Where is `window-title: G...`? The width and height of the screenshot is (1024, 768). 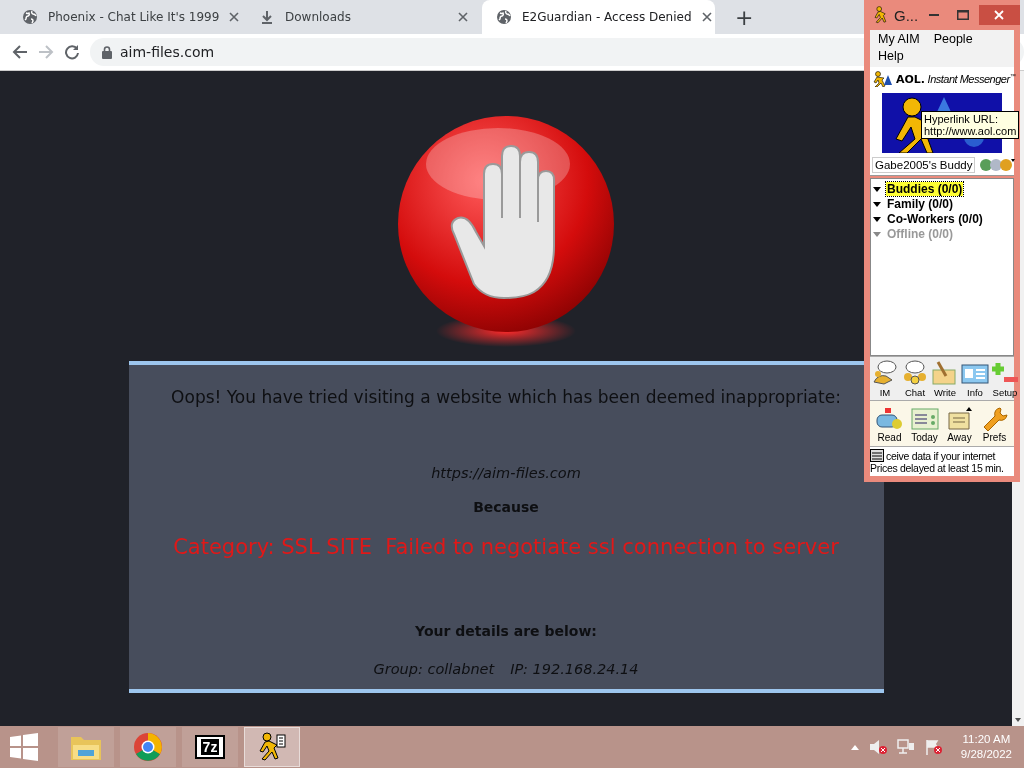 window-title: G... is located at coordinates (906, 15).